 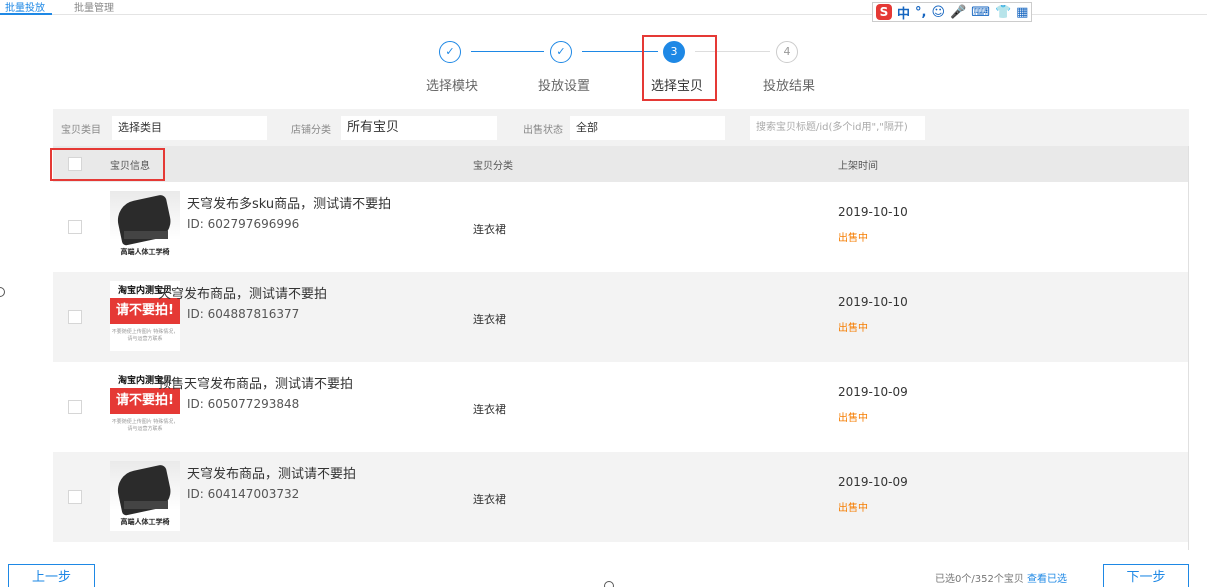 I want to click on step-1-label: 选择模块, so click(x=451, y=86).